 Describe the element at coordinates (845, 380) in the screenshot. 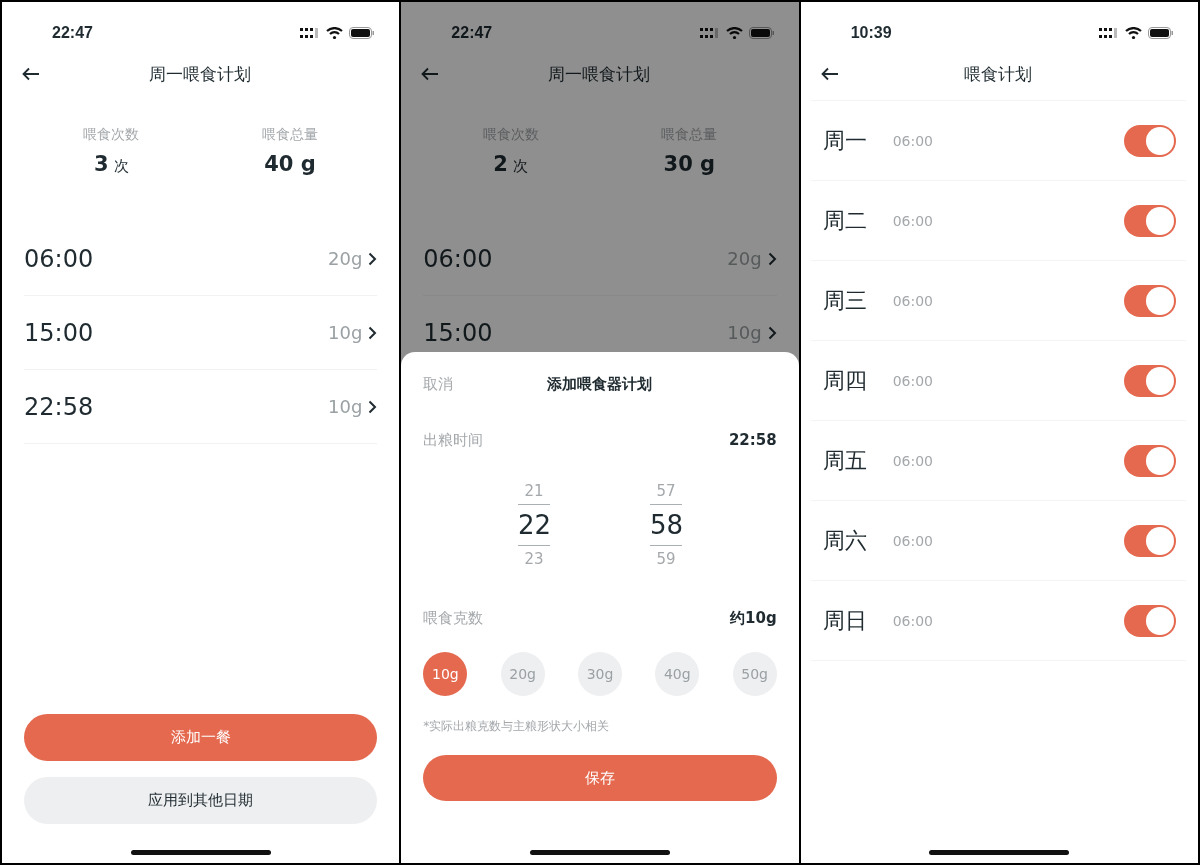

I see `day-name: 周四` at that location.